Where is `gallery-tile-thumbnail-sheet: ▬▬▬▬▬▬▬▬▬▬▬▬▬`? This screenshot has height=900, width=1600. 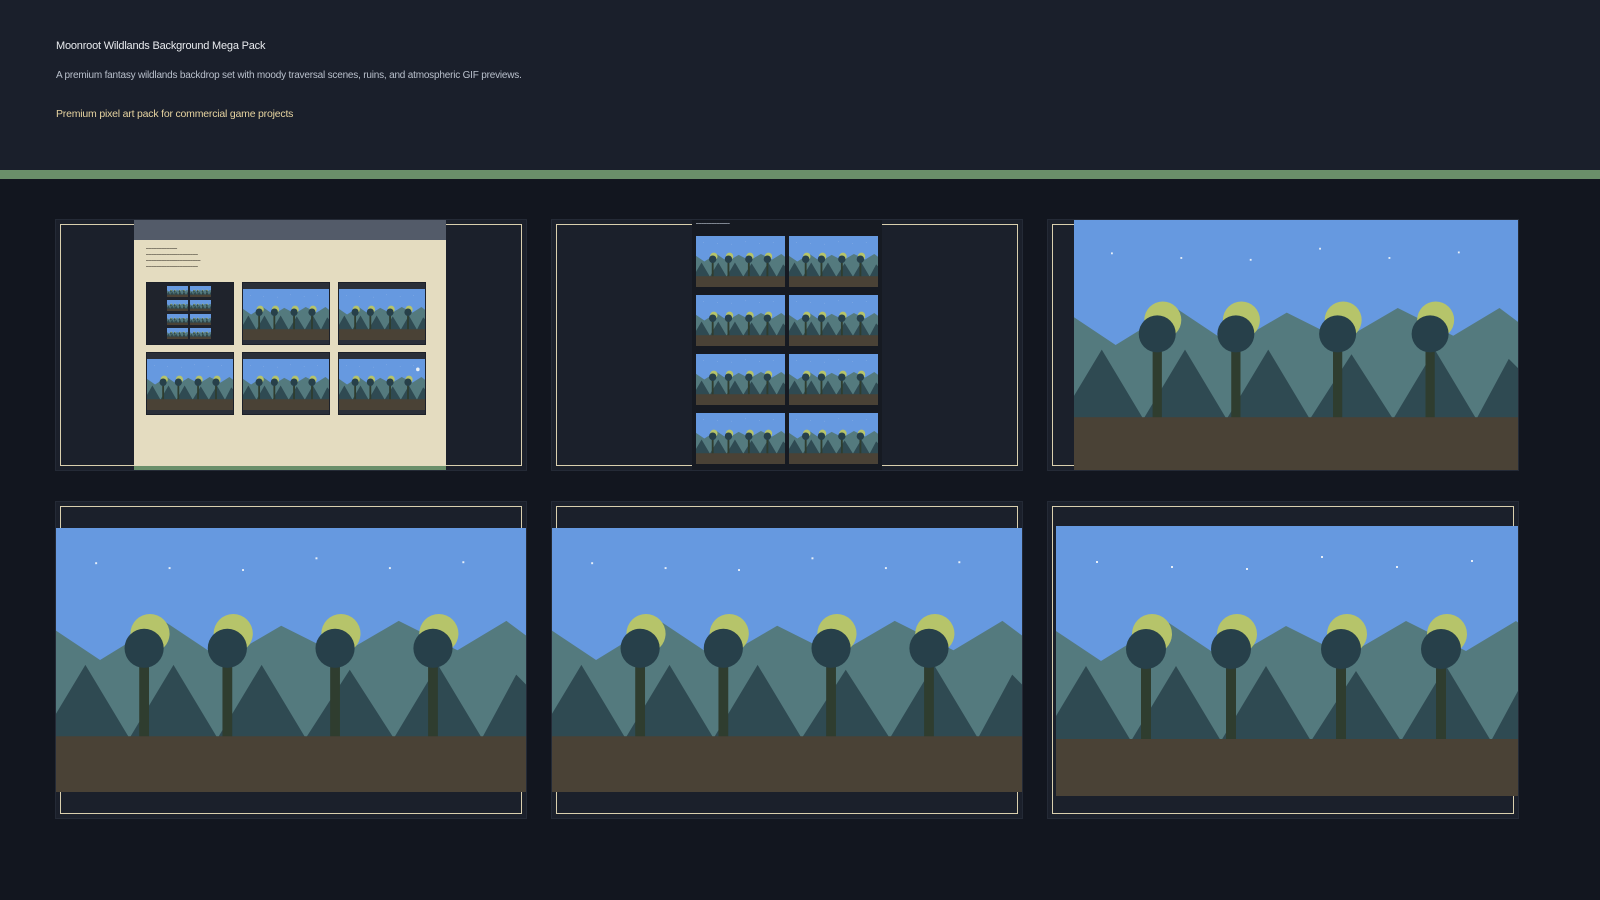
gallery-tile-thumbnail-sheet: ▬▬▬▬▬▬▬▬▬▬▬▬▬ is located at coordinates (787, 345).